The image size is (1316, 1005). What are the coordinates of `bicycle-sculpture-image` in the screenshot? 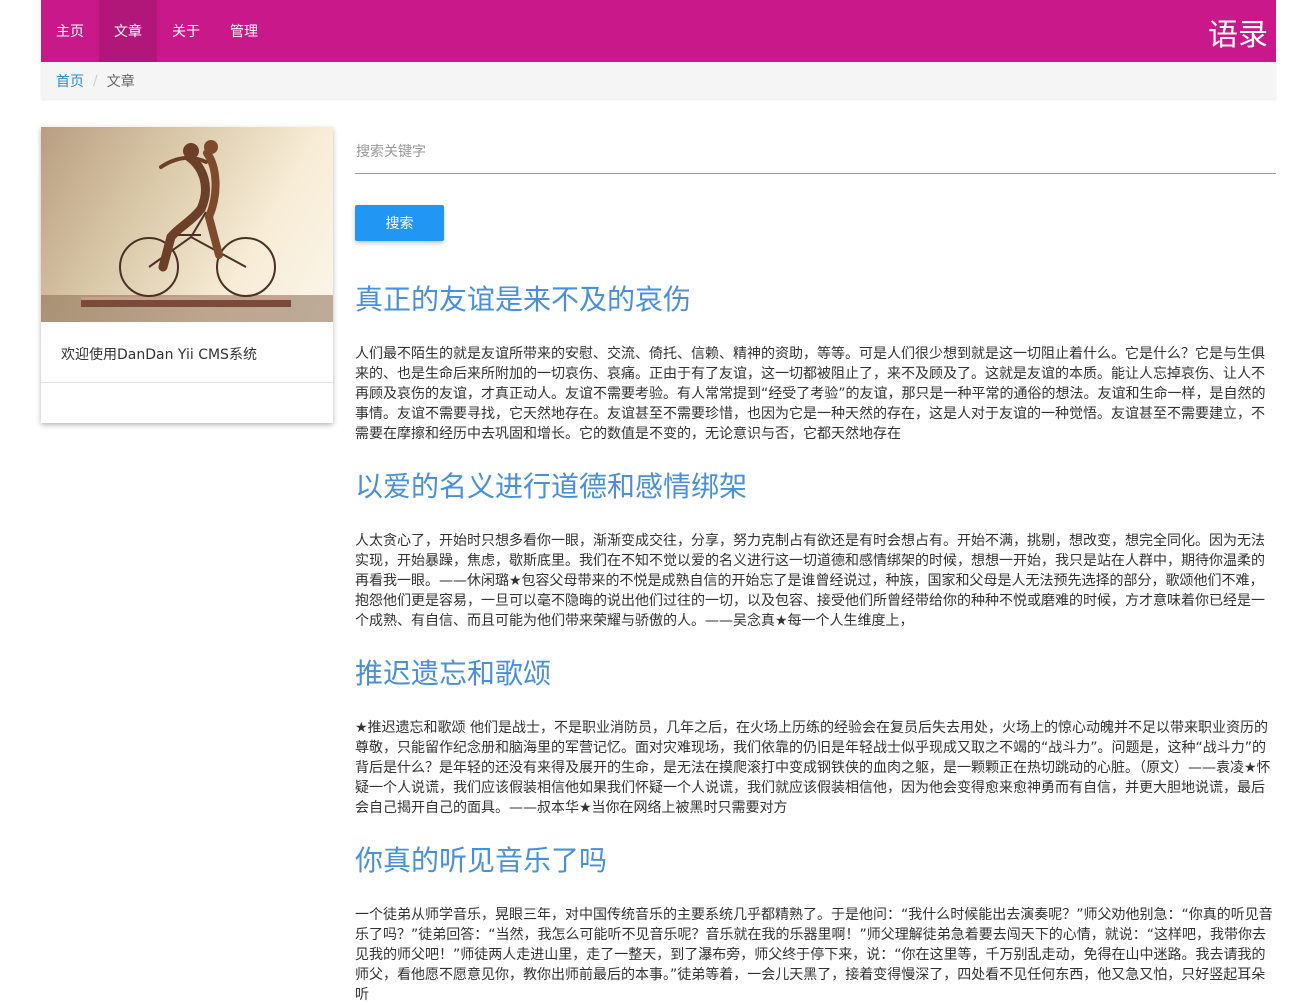 It's located at (187, 224).